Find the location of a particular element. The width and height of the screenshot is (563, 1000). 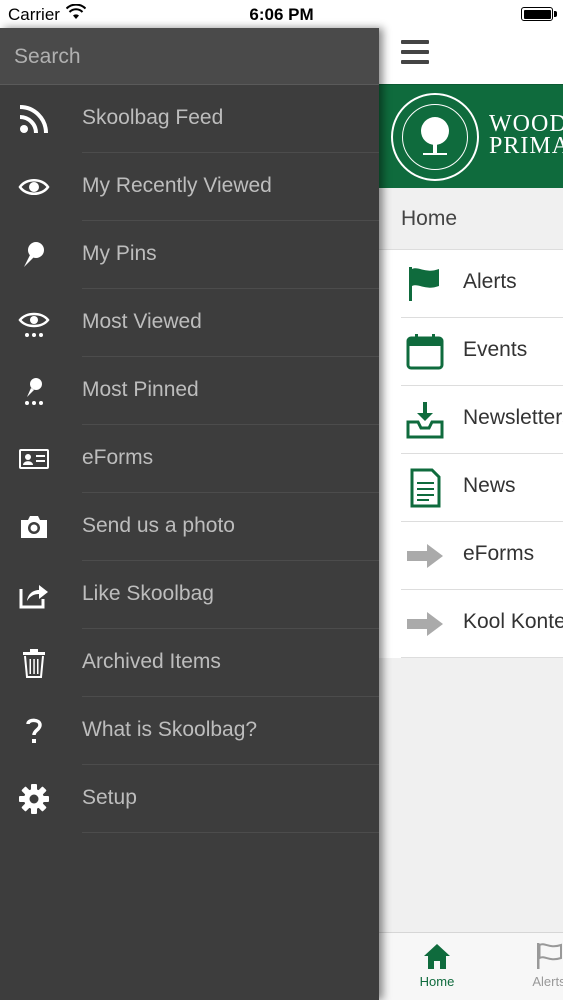

menu-item-label: Kool Kontent is located at coordinates (513, 621).